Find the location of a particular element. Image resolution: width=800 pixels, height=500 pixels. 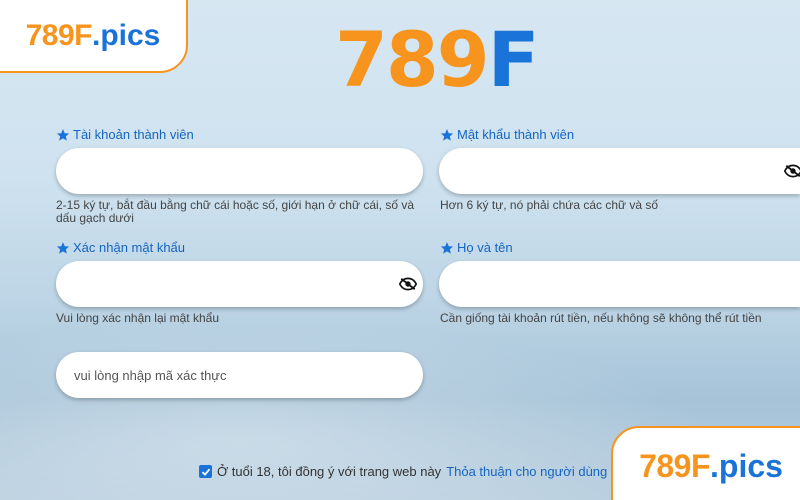

password-input is located at coordinates (619, 171).